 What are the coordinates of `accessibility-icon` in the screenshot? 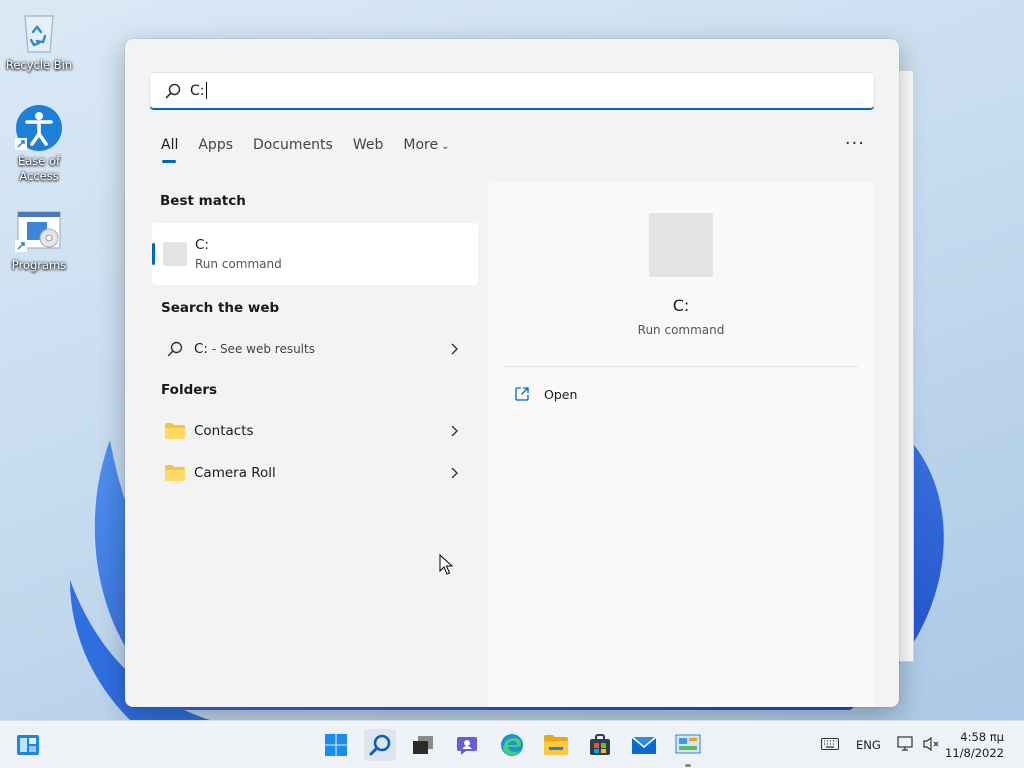 It's located at (39, 128).